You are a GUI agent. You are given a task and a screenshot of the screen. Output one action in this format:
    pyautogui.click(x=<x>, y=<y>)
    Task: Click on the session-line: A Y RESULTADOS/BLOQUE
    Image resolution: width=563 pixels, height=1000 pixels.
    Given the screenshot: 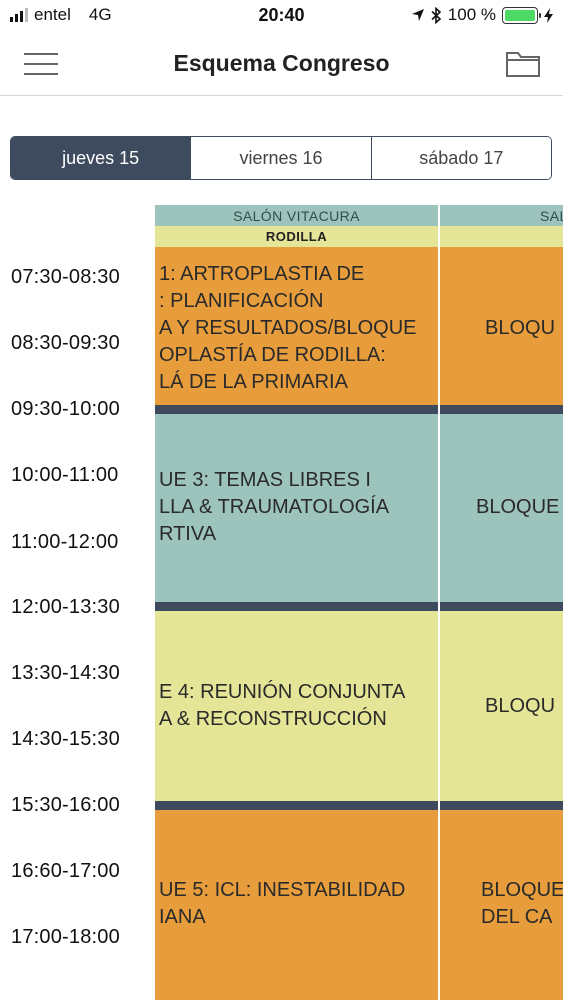 What is the action you would take?
    pyautogui.click(x=288, y=328)
    